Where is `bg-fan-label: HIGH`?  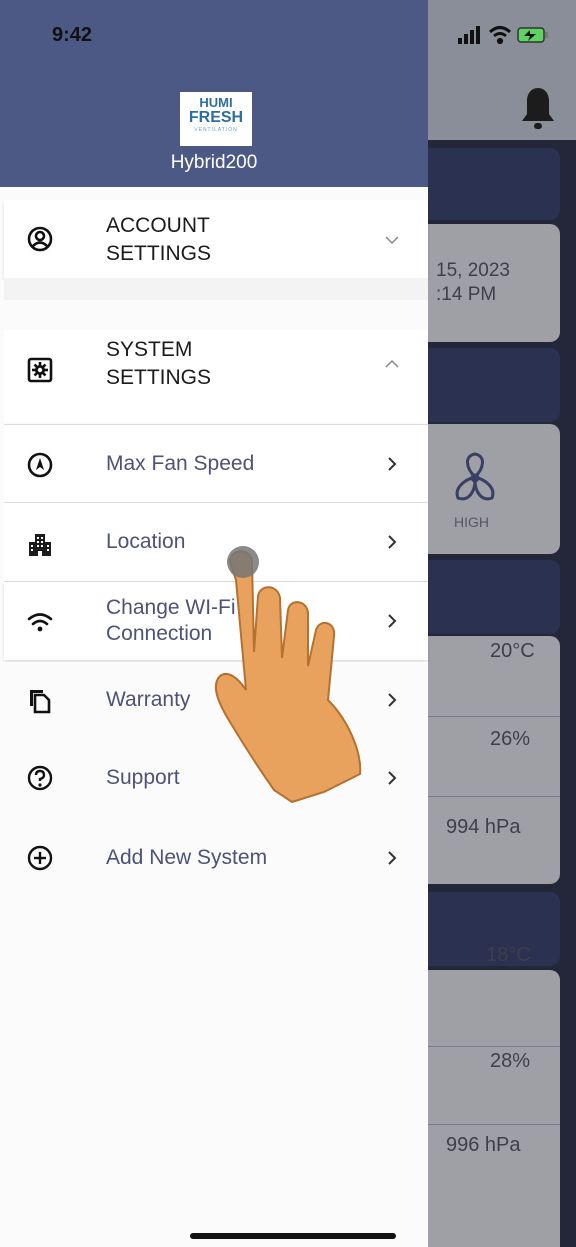 bg-fan-label: HIGH is located at coordinates (471, 522).